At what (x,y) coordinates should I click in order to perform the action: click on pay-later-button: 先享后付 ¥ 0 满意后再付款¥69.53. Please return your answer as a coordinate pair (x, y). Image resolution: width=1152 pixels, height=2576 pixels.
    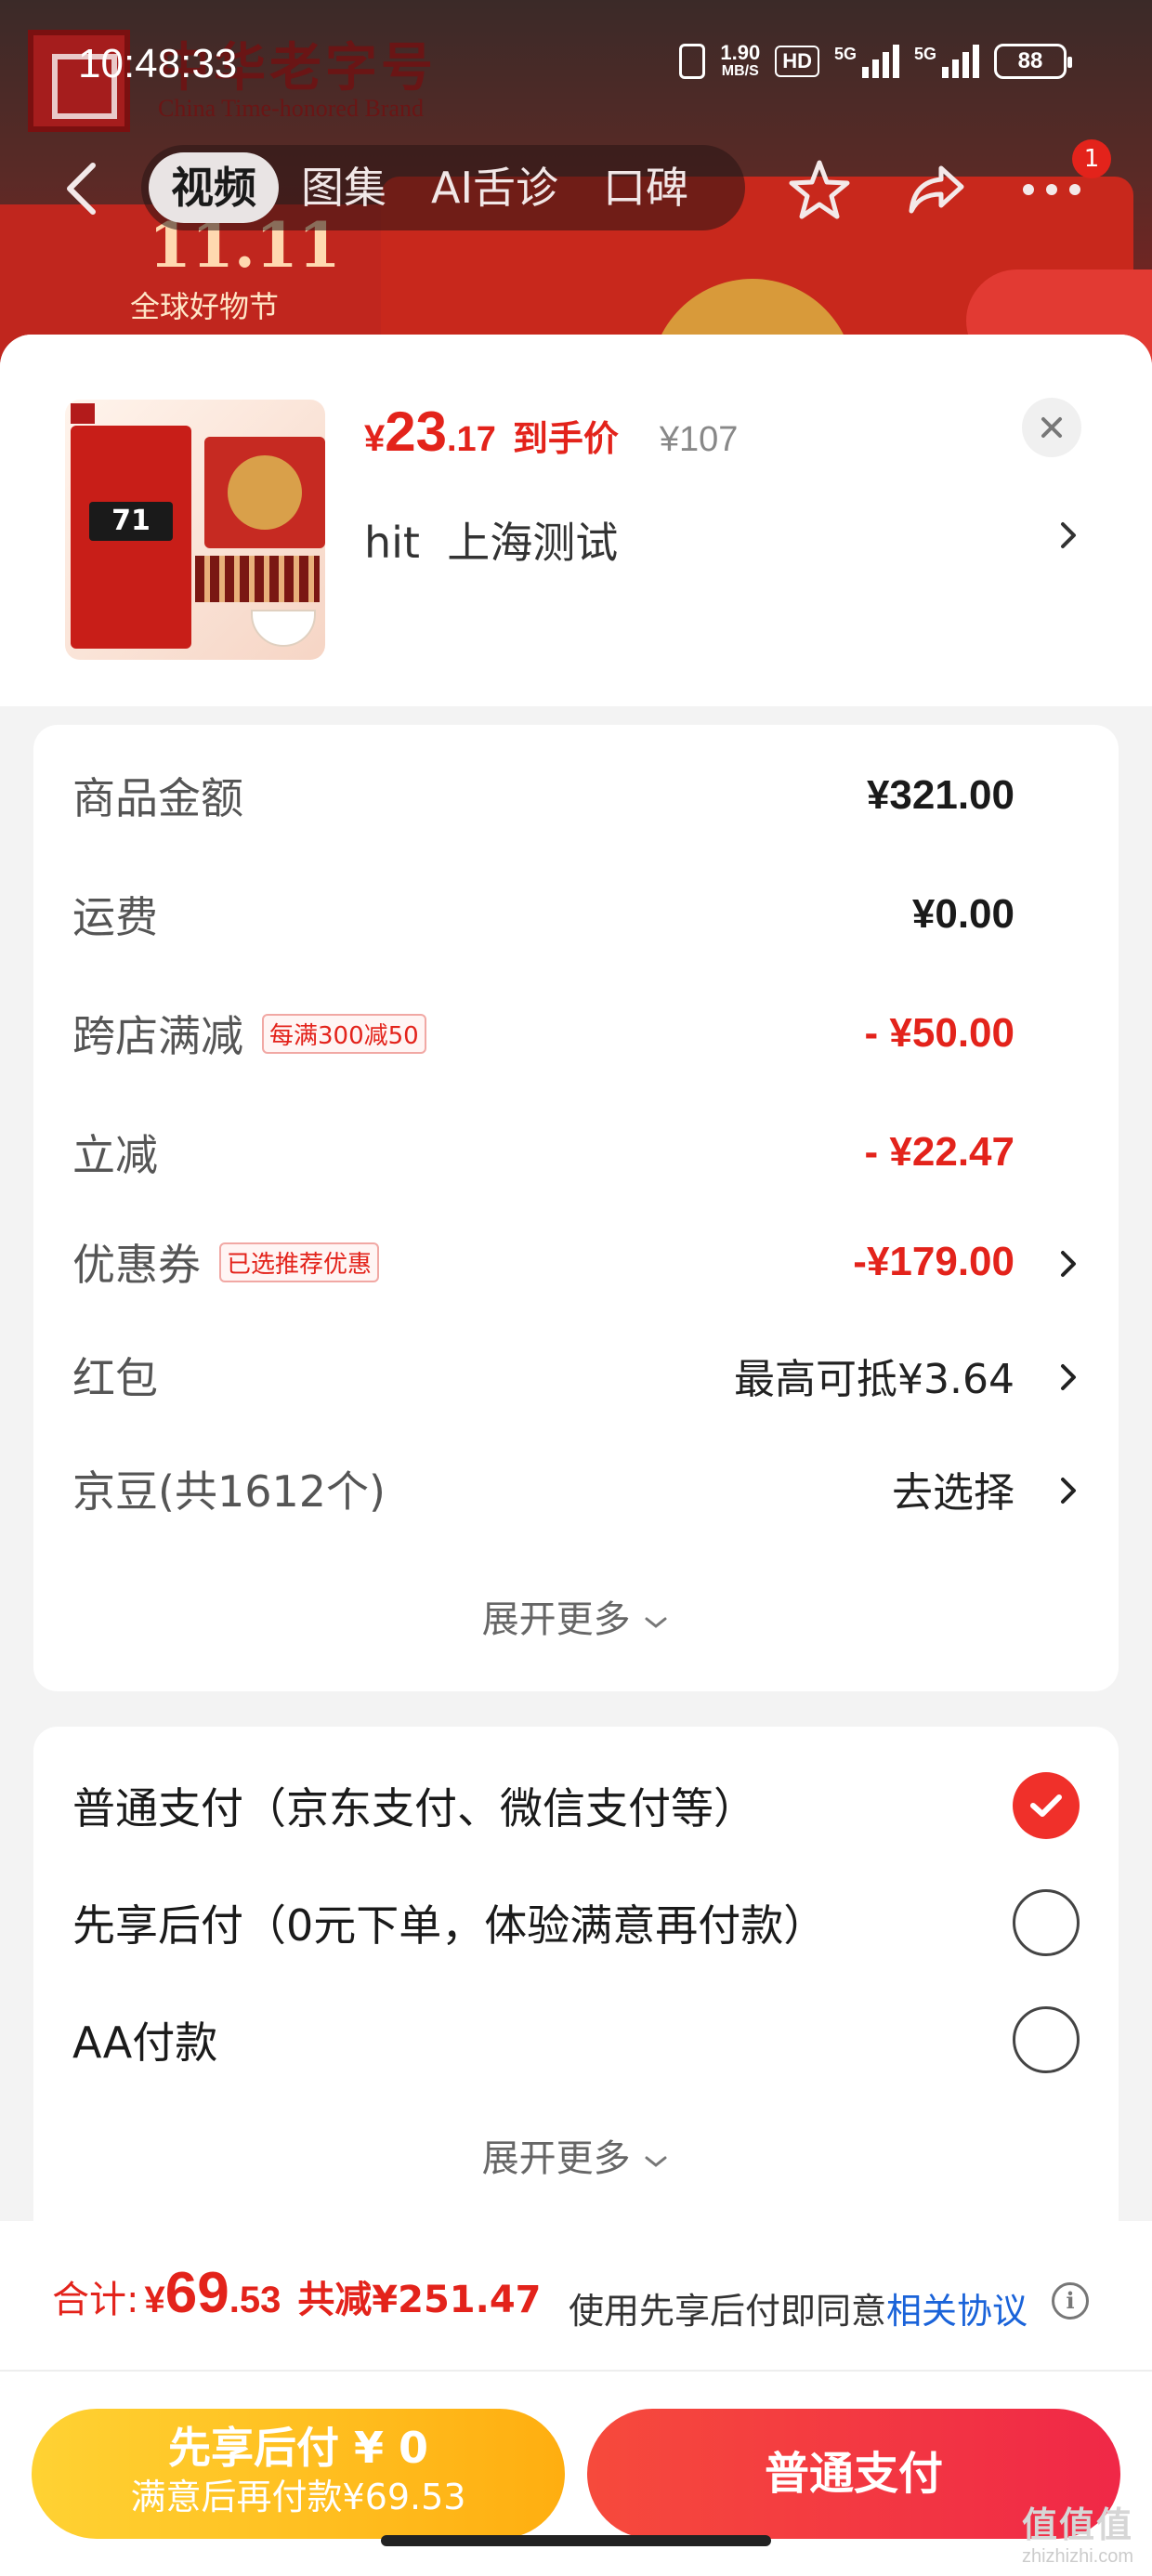
    Looking at the image, I should click on (298, 2474).